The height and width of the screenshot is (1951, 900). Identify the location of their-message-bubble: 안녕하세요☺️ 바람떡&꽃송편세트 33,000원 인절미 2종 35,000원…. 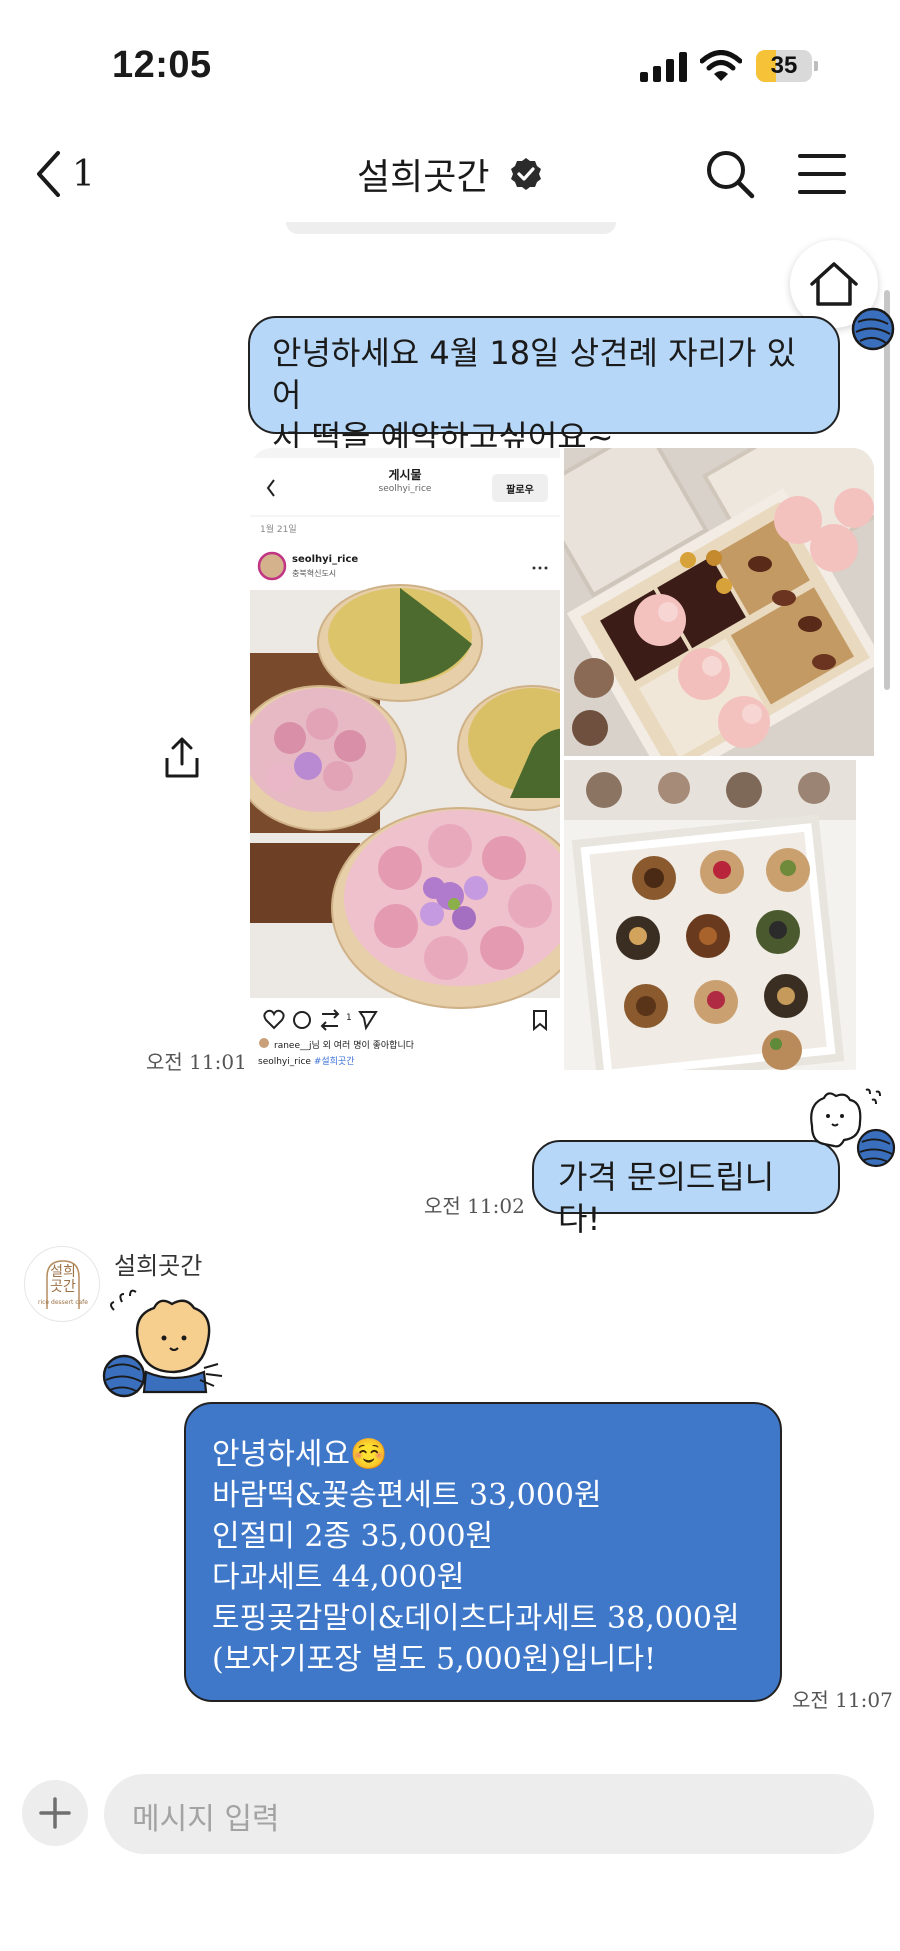
(483, 1552).